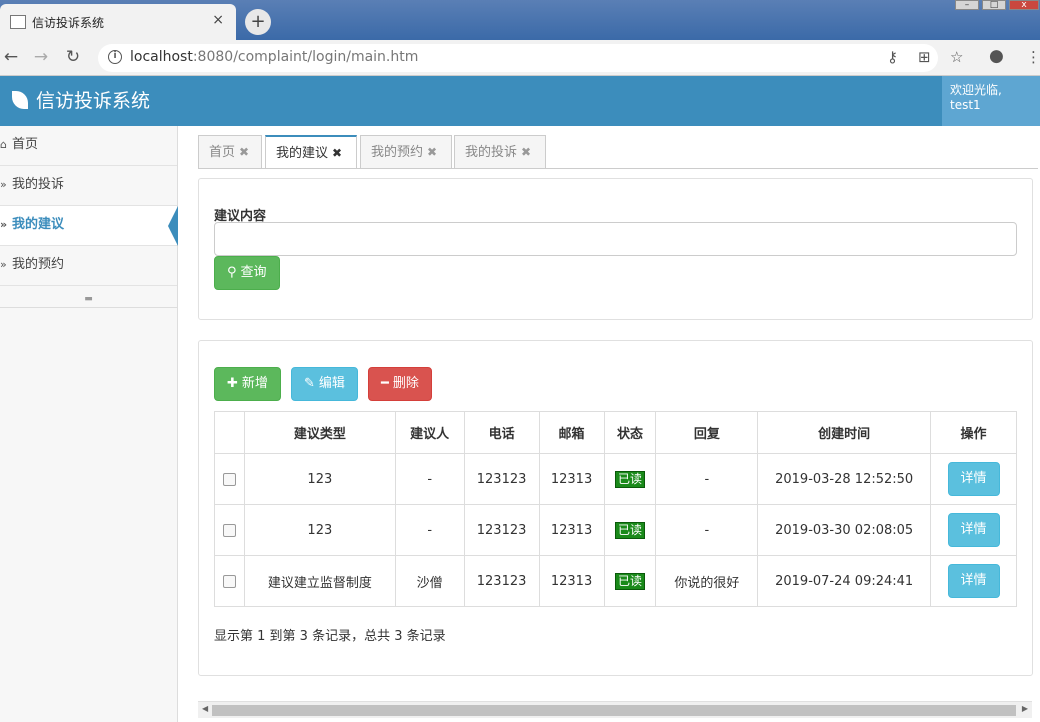 The width and height of the screenshot is (1040, 722). Describe the element at coordinates (88, 146) in the screenshot. I see `sidebar-item-home: ⌂ 首页` at that location.